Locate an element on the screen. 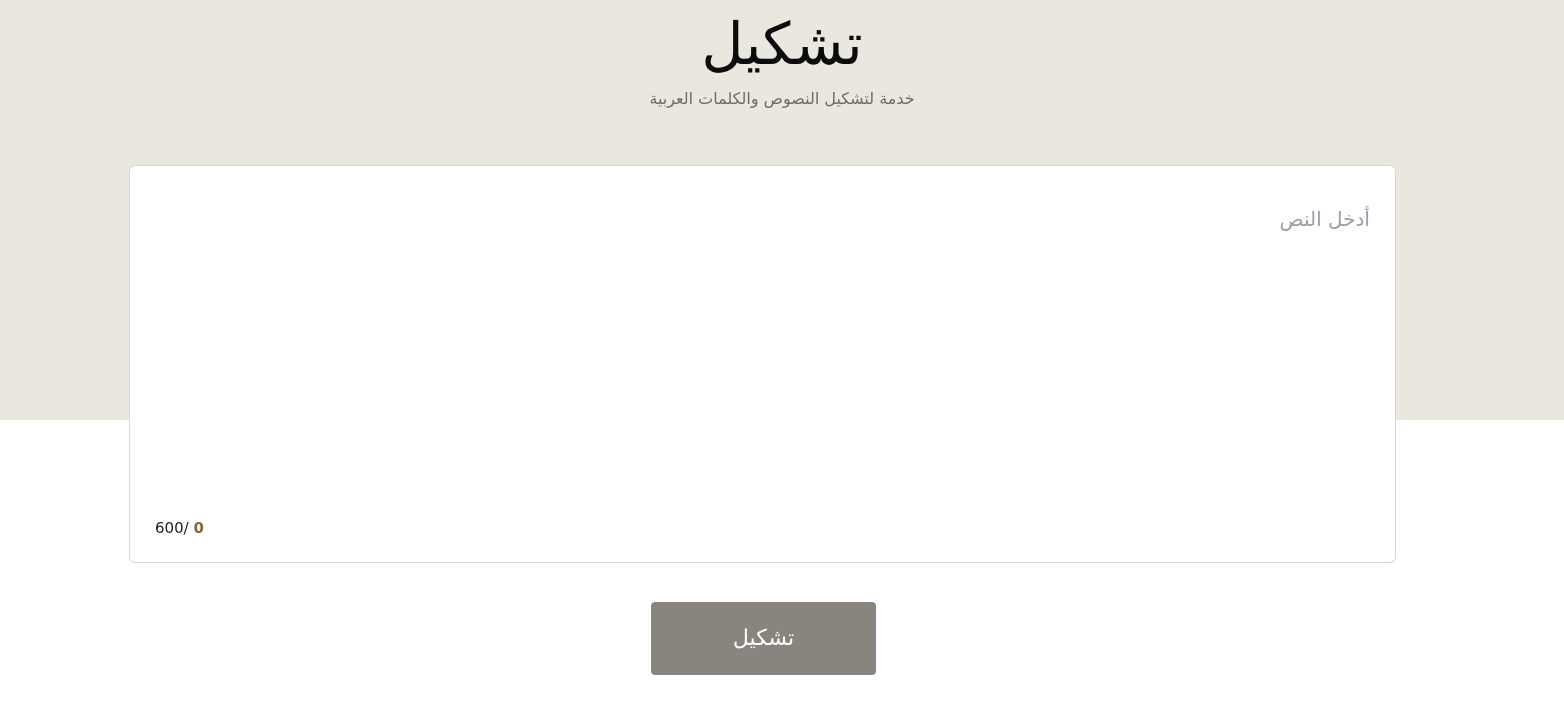  character-limit: 600/ is located at coordinates (172, 528).